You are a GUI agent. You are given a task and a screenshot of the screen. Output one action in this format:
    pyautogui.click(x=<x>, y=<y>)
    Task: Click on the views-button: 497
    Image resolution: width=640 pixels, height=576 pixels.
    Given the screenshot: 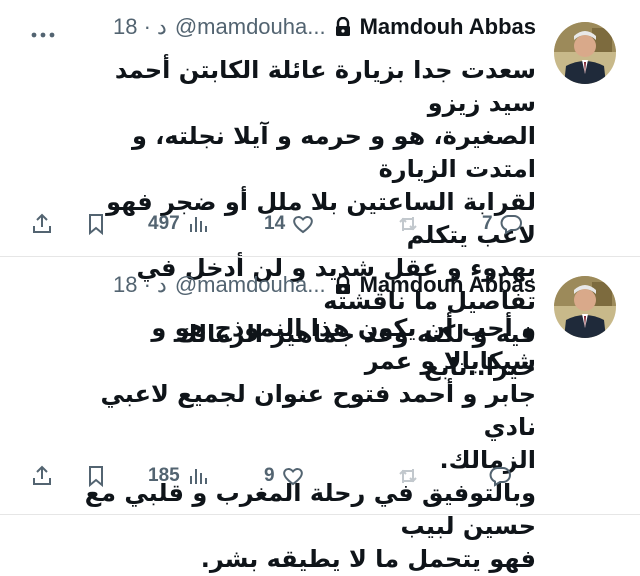 What is the action you would take?
    pyautogui.click(x=179, y=224)
    